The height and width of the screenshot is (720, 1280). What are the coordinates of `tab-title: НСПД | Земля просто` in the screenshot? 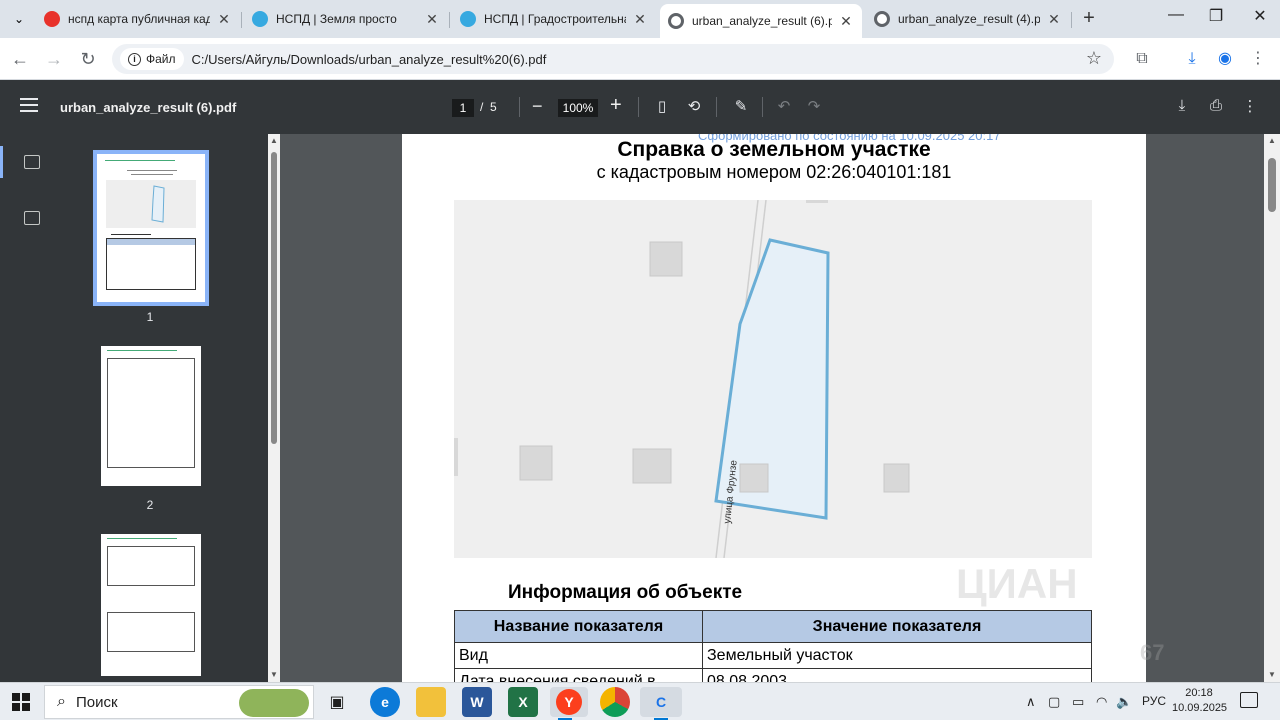 It's located at (336, 19).